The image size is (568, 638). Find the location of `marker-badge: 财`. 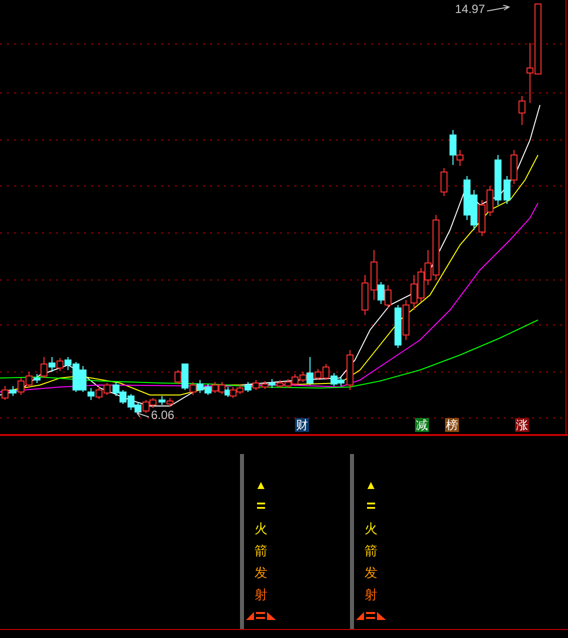

marker-badge: 财 is located at coordinates (302, 425).